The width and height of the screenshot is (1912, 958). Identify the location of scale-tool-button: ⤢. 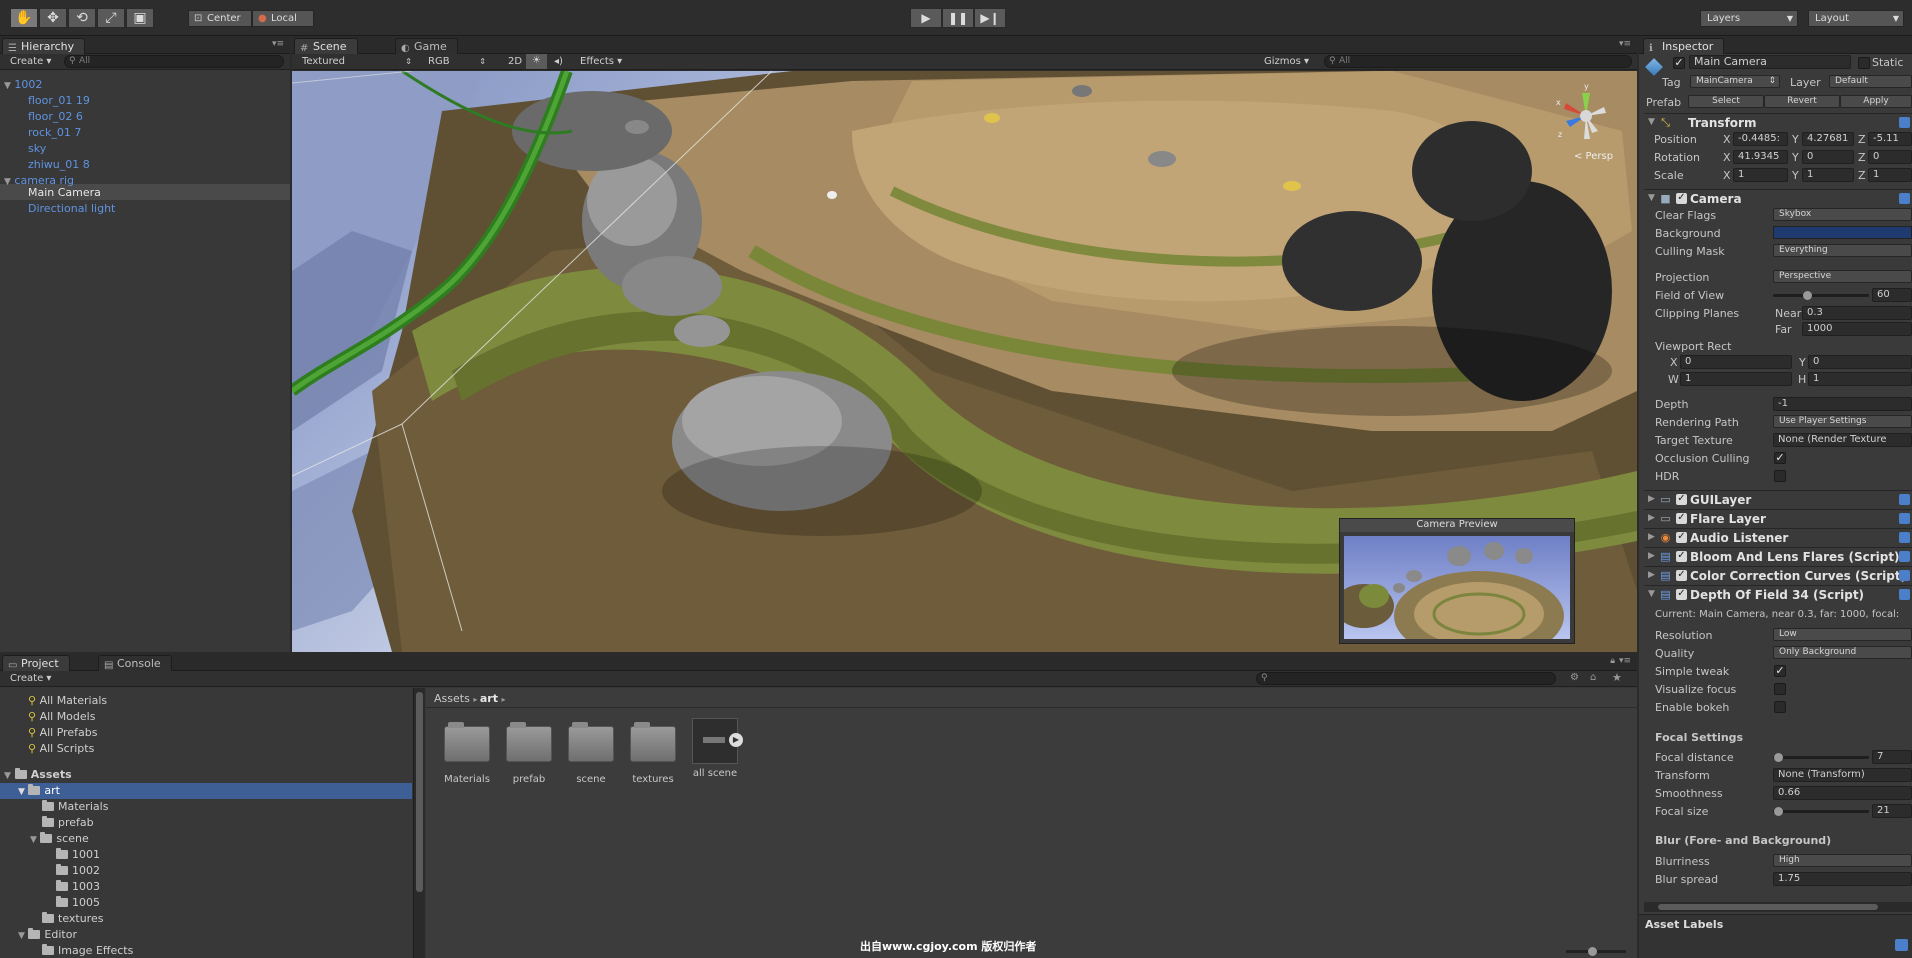
(111, 18).